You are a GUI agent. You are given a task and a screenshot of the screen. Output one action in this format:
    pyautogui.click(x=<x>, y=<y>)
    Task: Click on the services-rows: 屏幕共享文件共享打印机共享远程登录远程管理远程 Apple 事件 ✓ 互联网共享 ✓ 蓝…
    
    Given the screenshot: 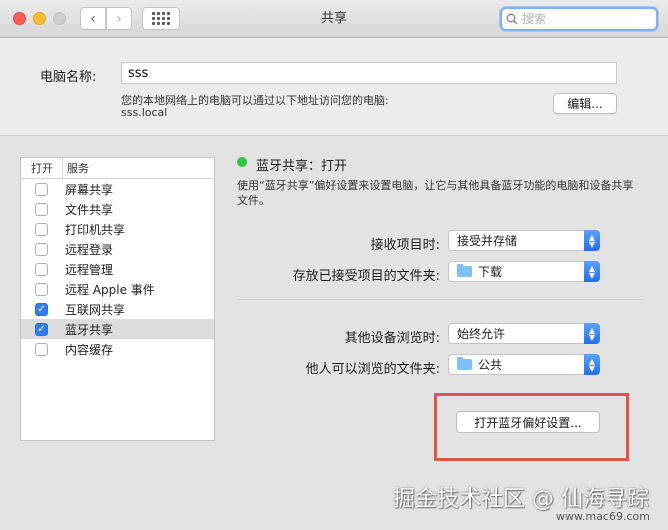 What is the action you would take?
    pyautogui.click(x=117, y=269)
    